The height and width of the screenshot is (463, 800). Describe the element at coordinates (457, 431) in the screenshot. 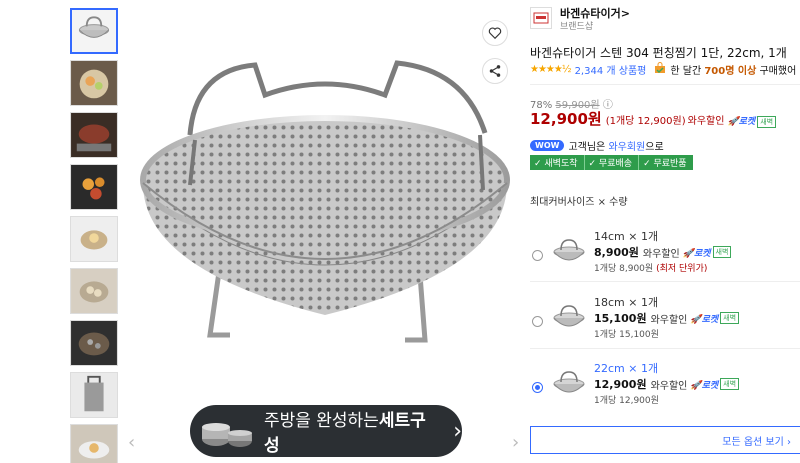

I see `chevron-right-icon: ›` at that location.